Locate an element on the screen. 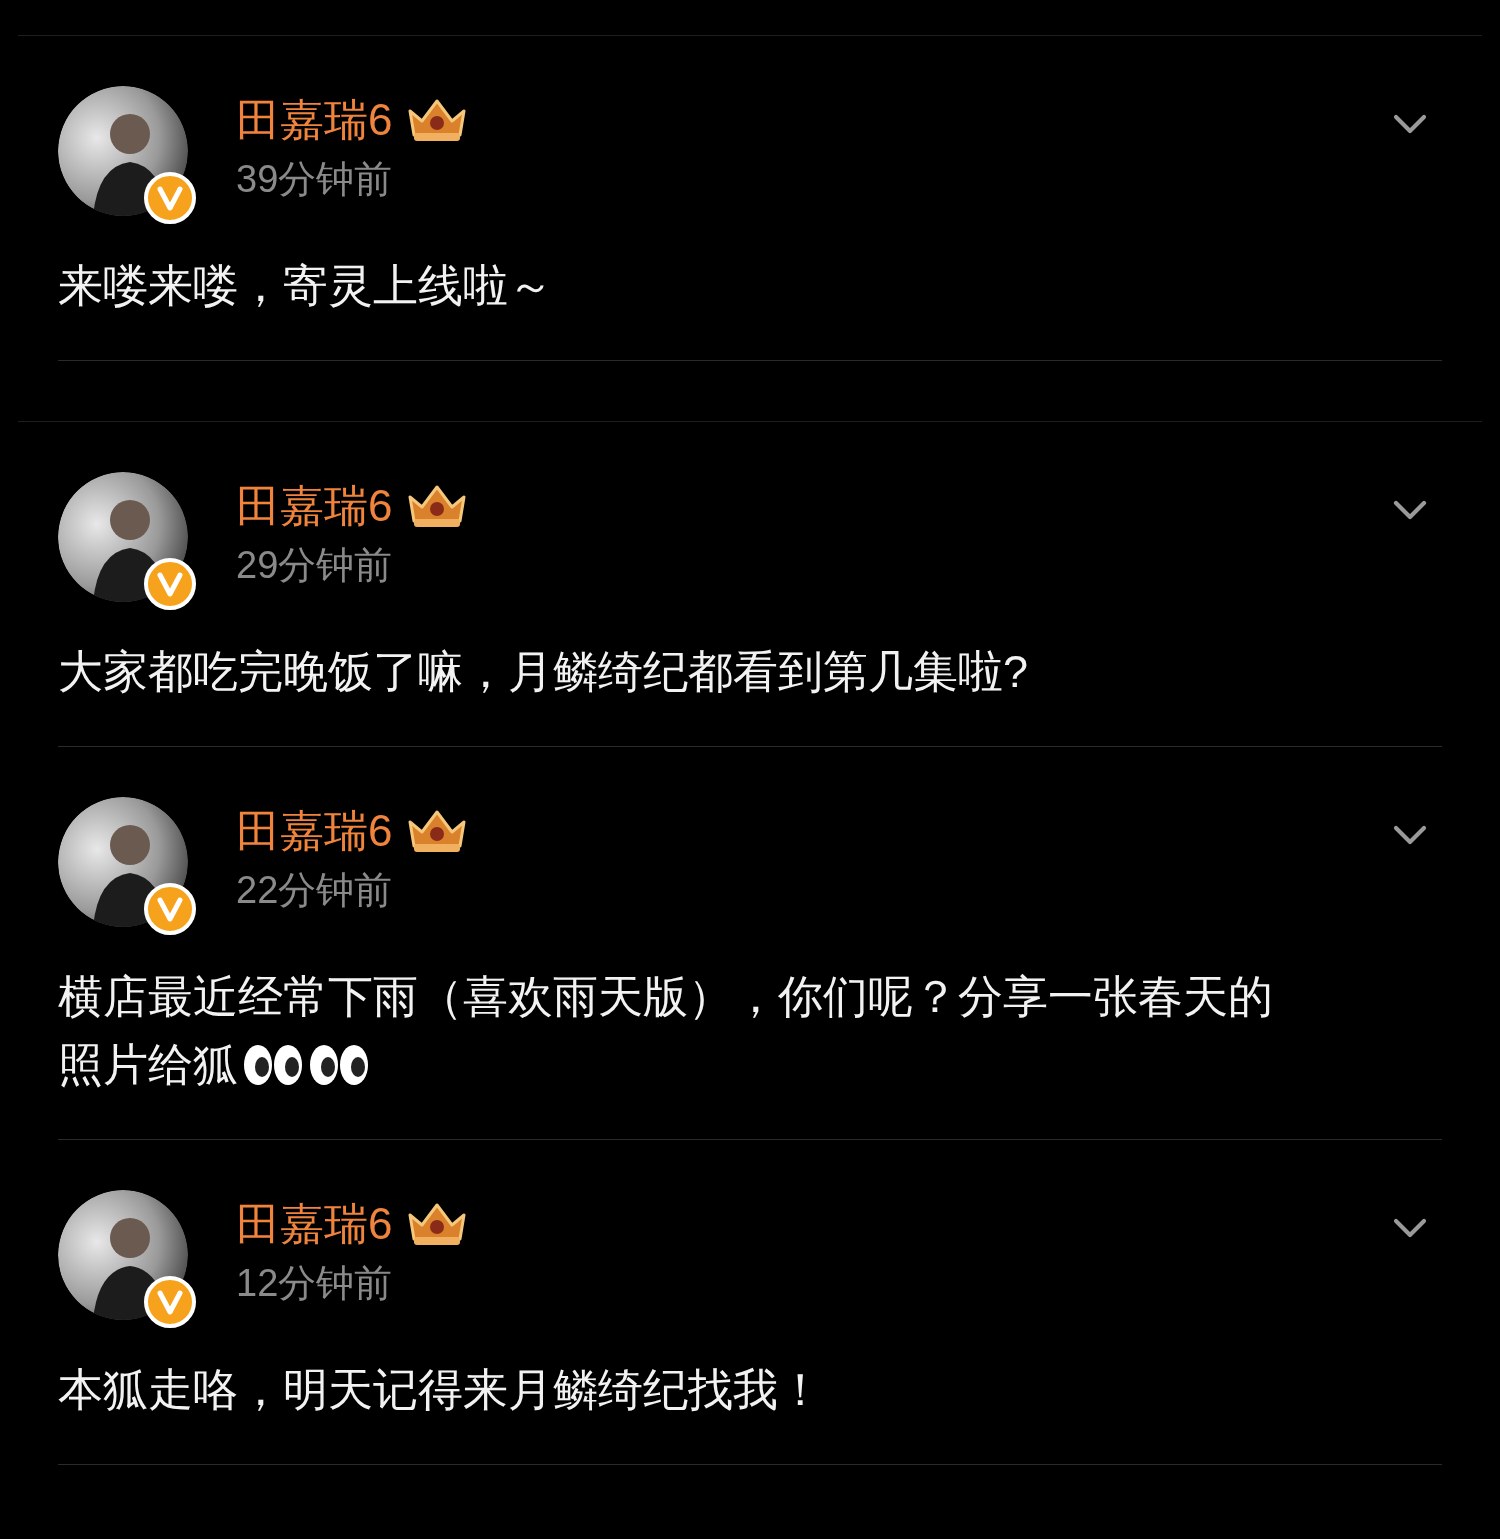 This screenshot has width=1500, height=1539. post-time: 29分钟前 is located at coordinates (315, 565).